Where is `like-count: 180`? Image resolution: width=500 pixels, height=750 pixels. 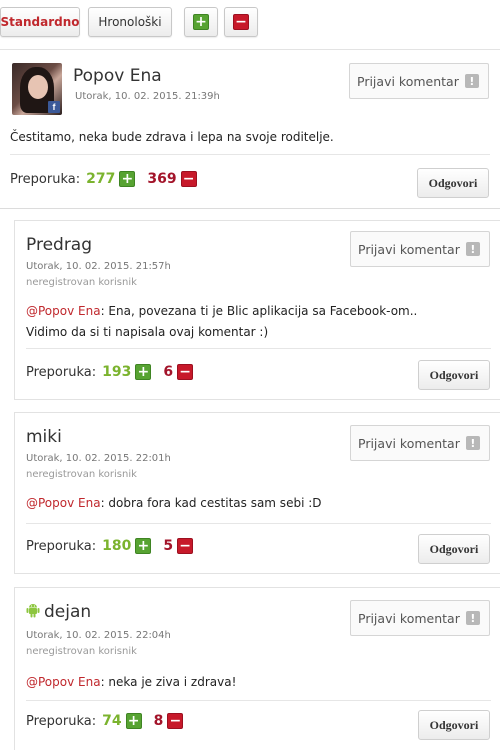 like-count: 180 is located at coordinates (117, 546).